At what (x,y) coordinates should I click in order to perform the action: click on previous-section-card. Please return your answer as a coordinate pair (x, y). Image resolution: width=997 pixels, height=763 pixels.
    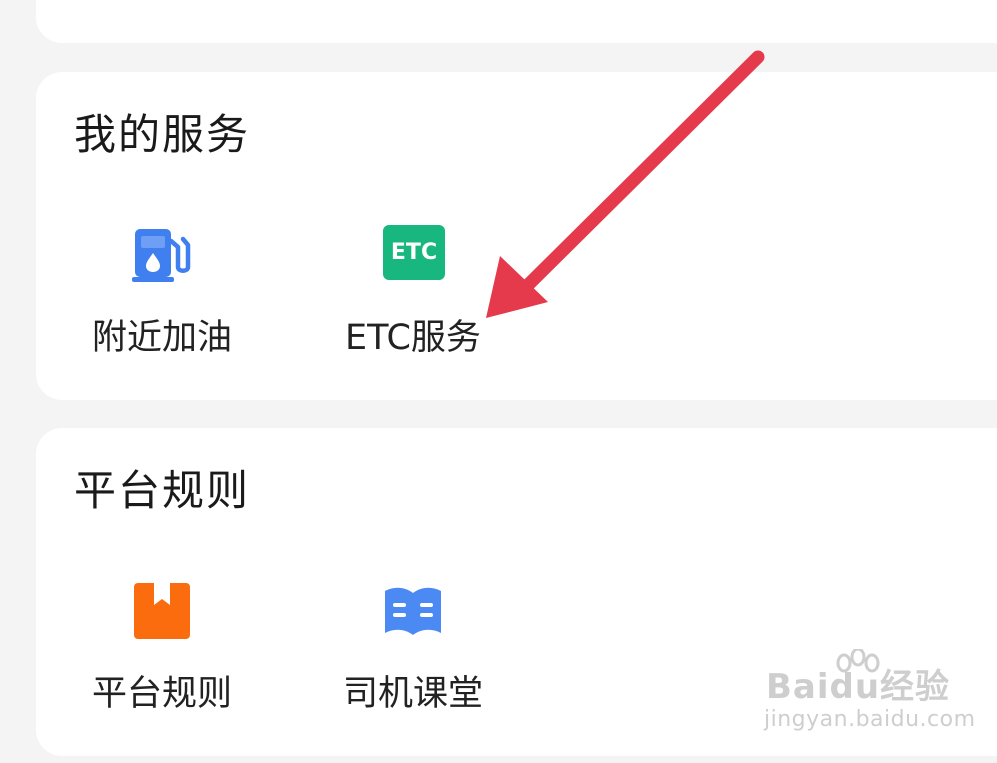
    Looking at the image, I should click on (516, 21).